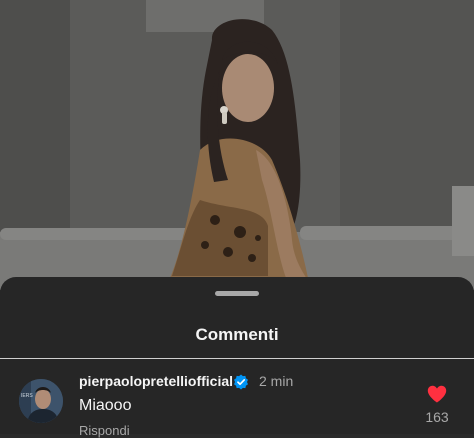 The height and width of the screenshot is (438, 474). Describe the element at coordinates (104, 430) in the screenshot. I see `reply-button: Rispondi` at that location.